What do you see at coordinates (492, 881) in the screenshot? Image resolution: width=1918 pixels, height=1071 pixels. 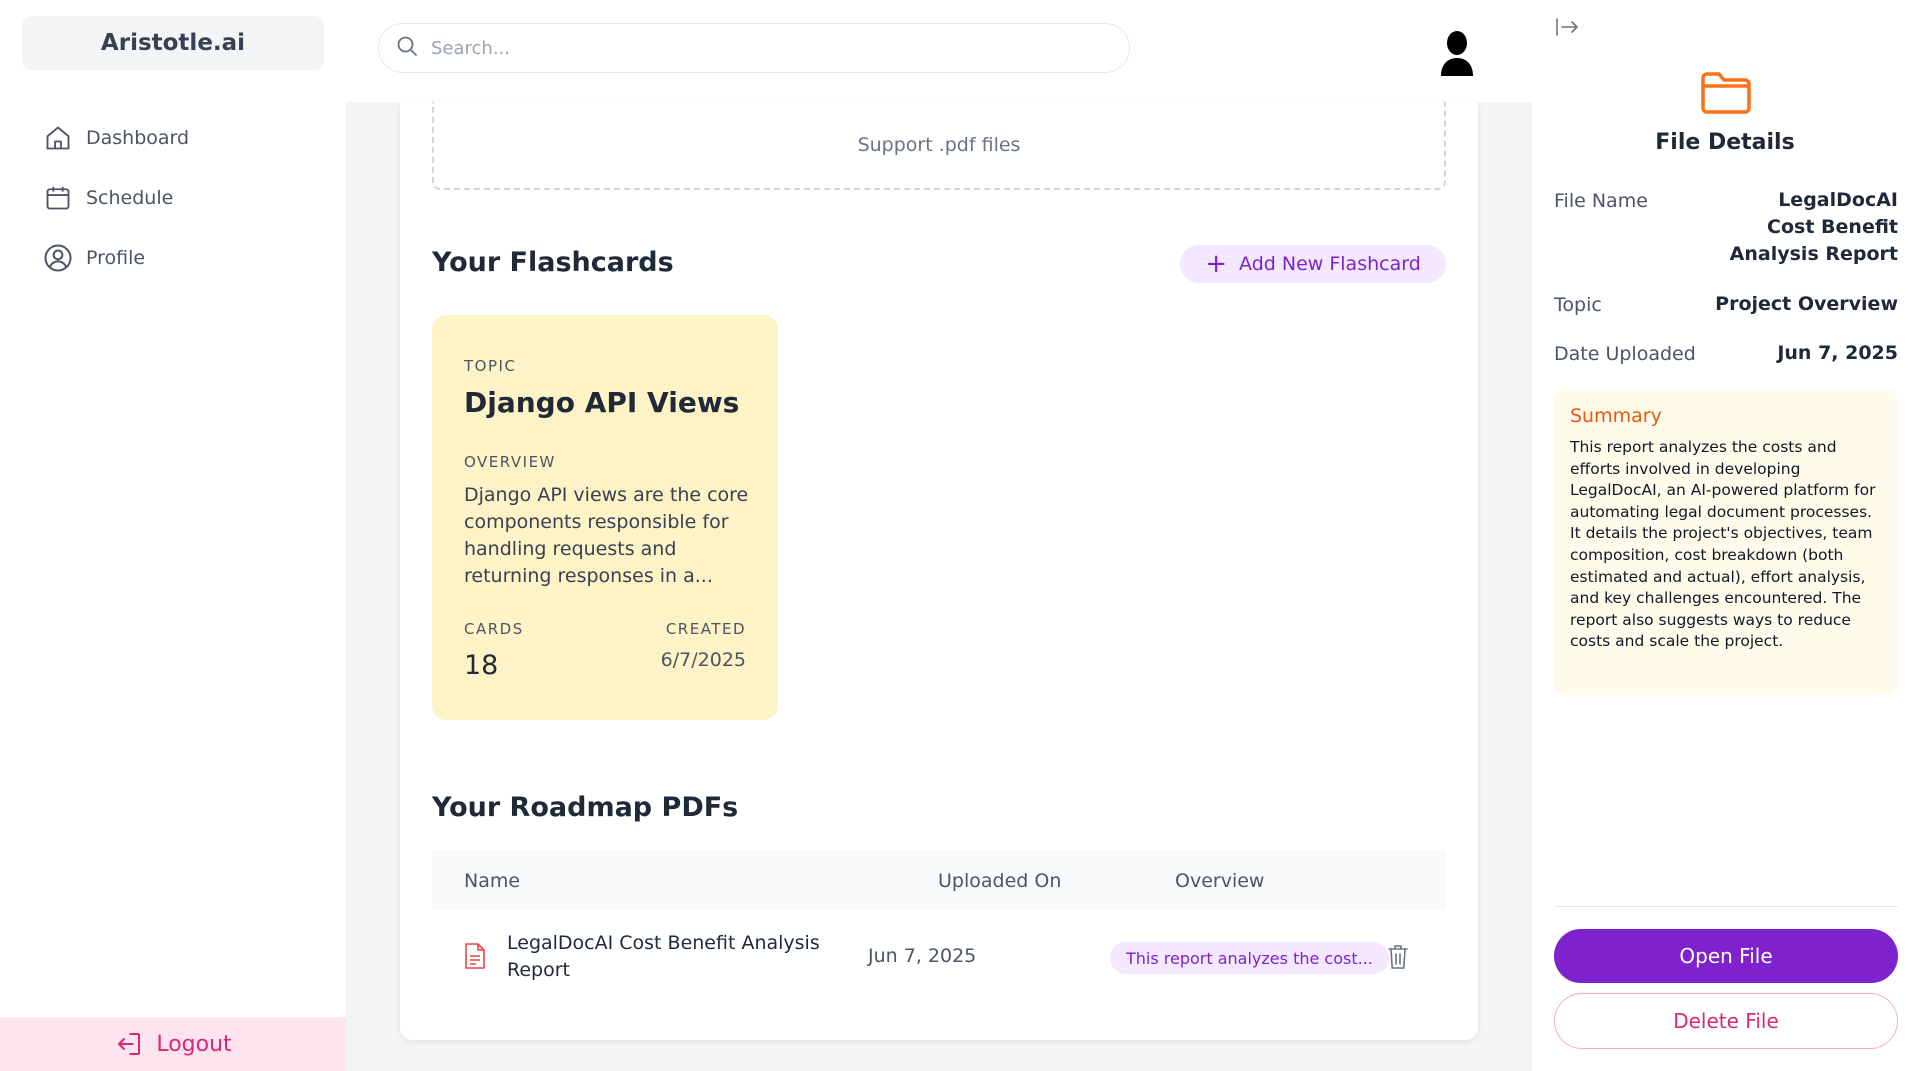 I see `column-header-name: Name` at bounding box center [492, 881].